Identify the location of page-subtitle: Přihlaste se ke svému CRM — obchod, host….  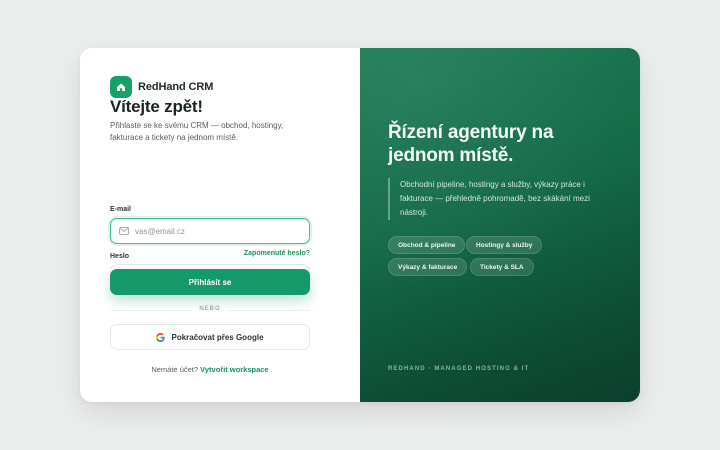
(197, 131).